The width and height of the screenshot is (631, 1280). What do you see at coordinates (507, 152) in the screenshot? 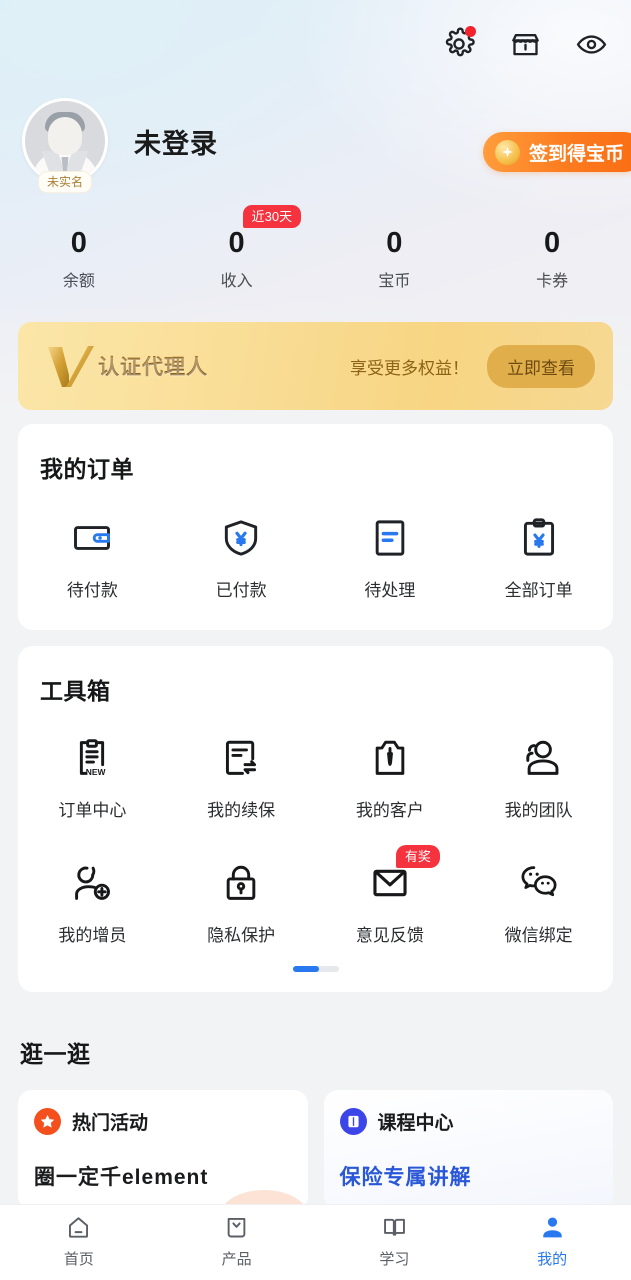
I see `coin-icon` at bounding box center [507, 152].